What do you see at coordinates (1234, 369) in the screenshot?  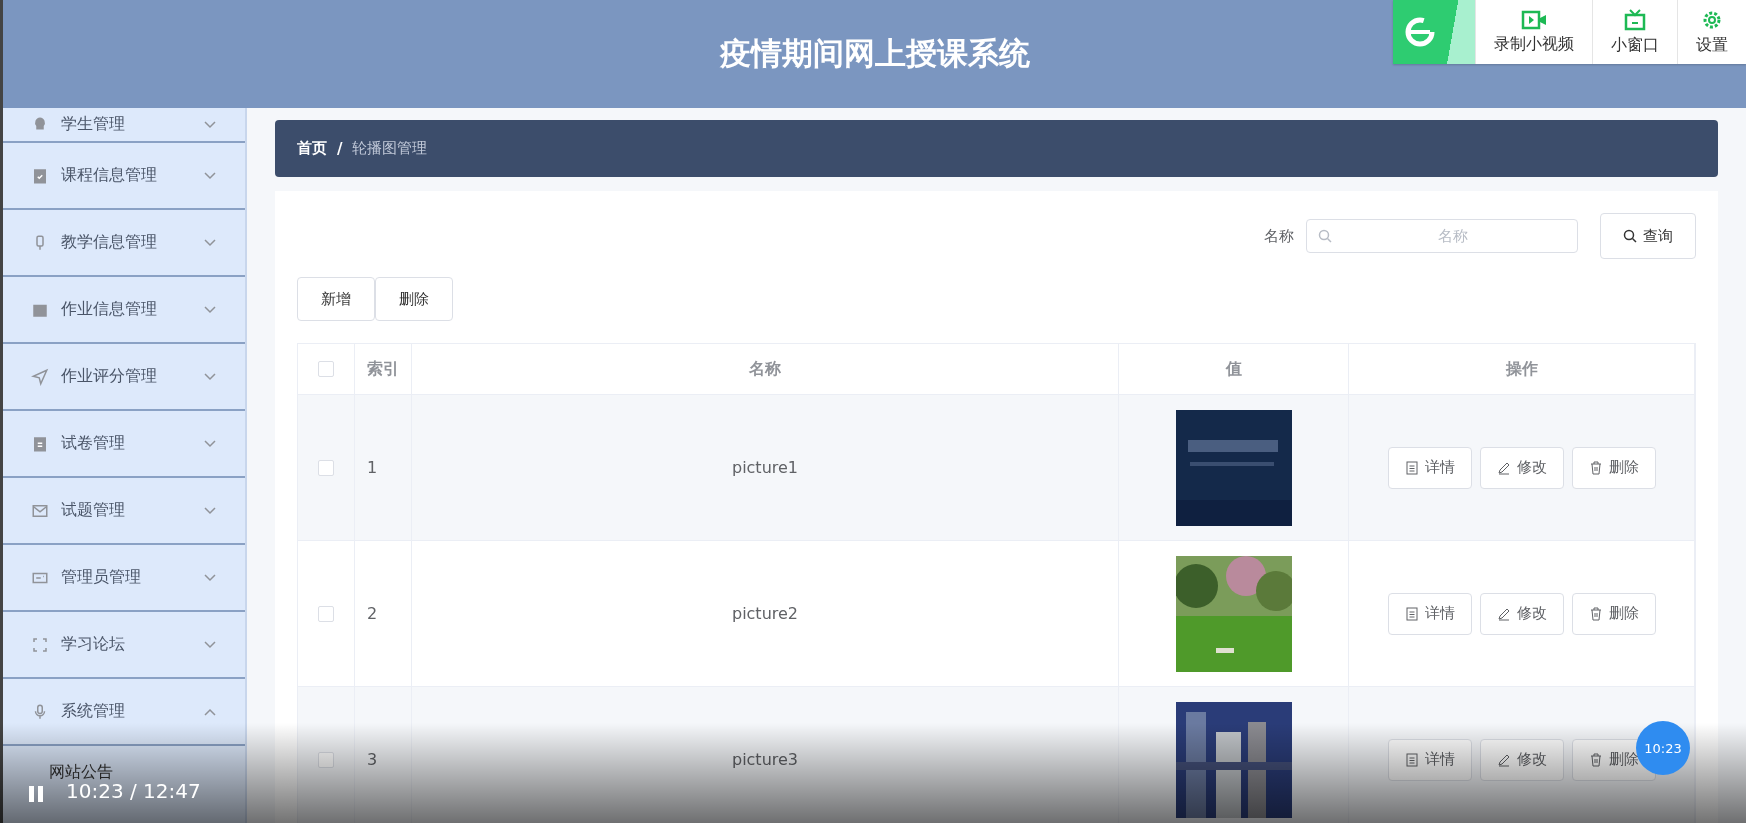 I see `column-header: 值` at bounding box center [1234, 369].